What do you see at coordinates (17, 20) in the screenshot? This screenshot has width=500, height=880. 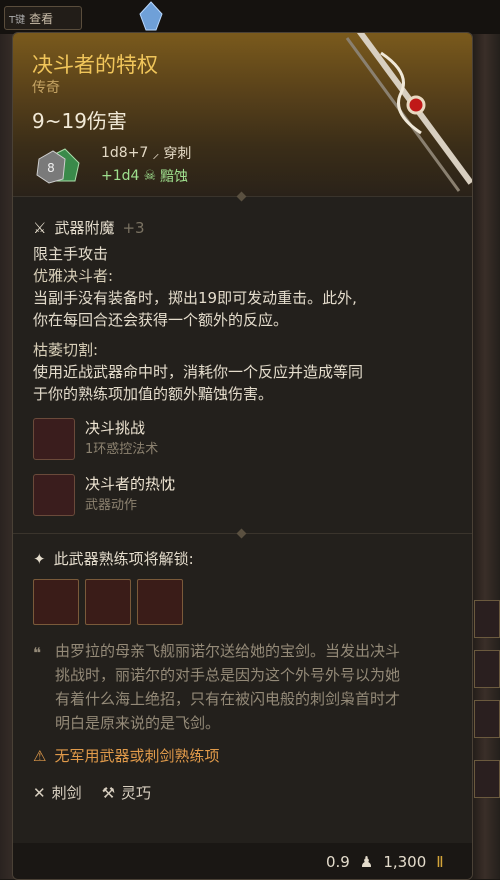 I see `key-hint: T键` at bounding box center [17, 20].